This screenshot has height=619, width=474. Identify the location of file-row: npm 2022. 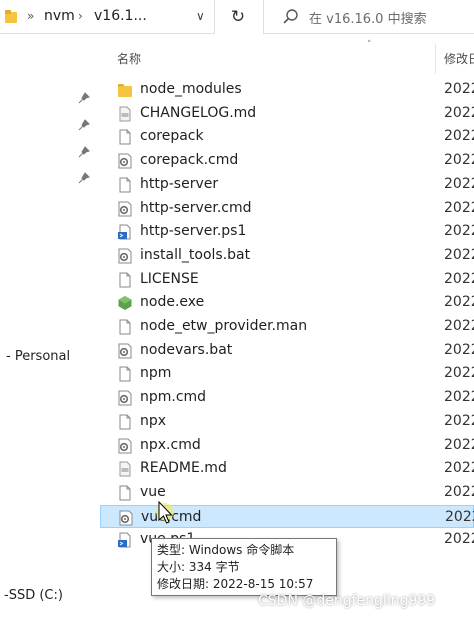
(287, 374).